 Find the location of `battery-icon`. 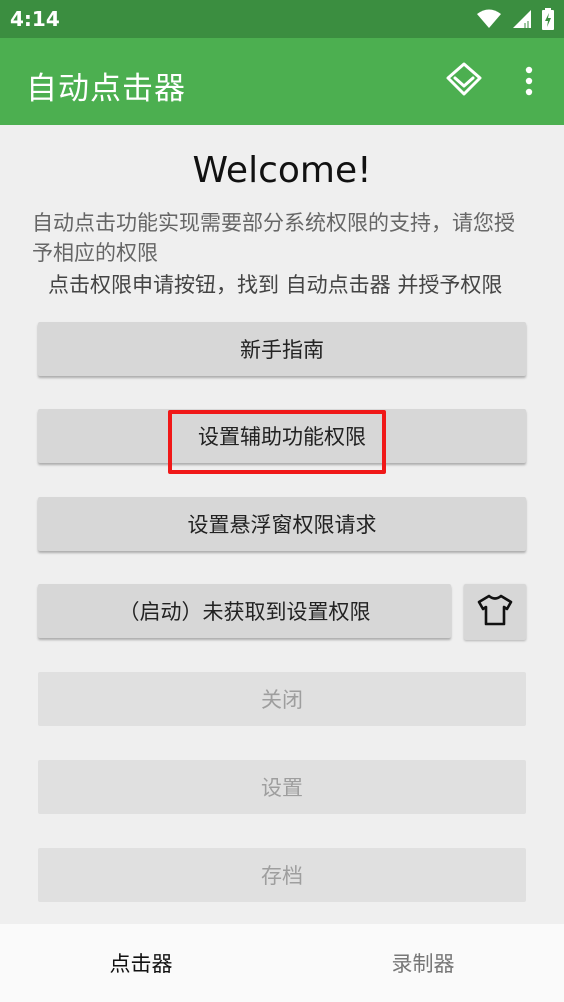

battery-icon is located at coordinates (548, 21).